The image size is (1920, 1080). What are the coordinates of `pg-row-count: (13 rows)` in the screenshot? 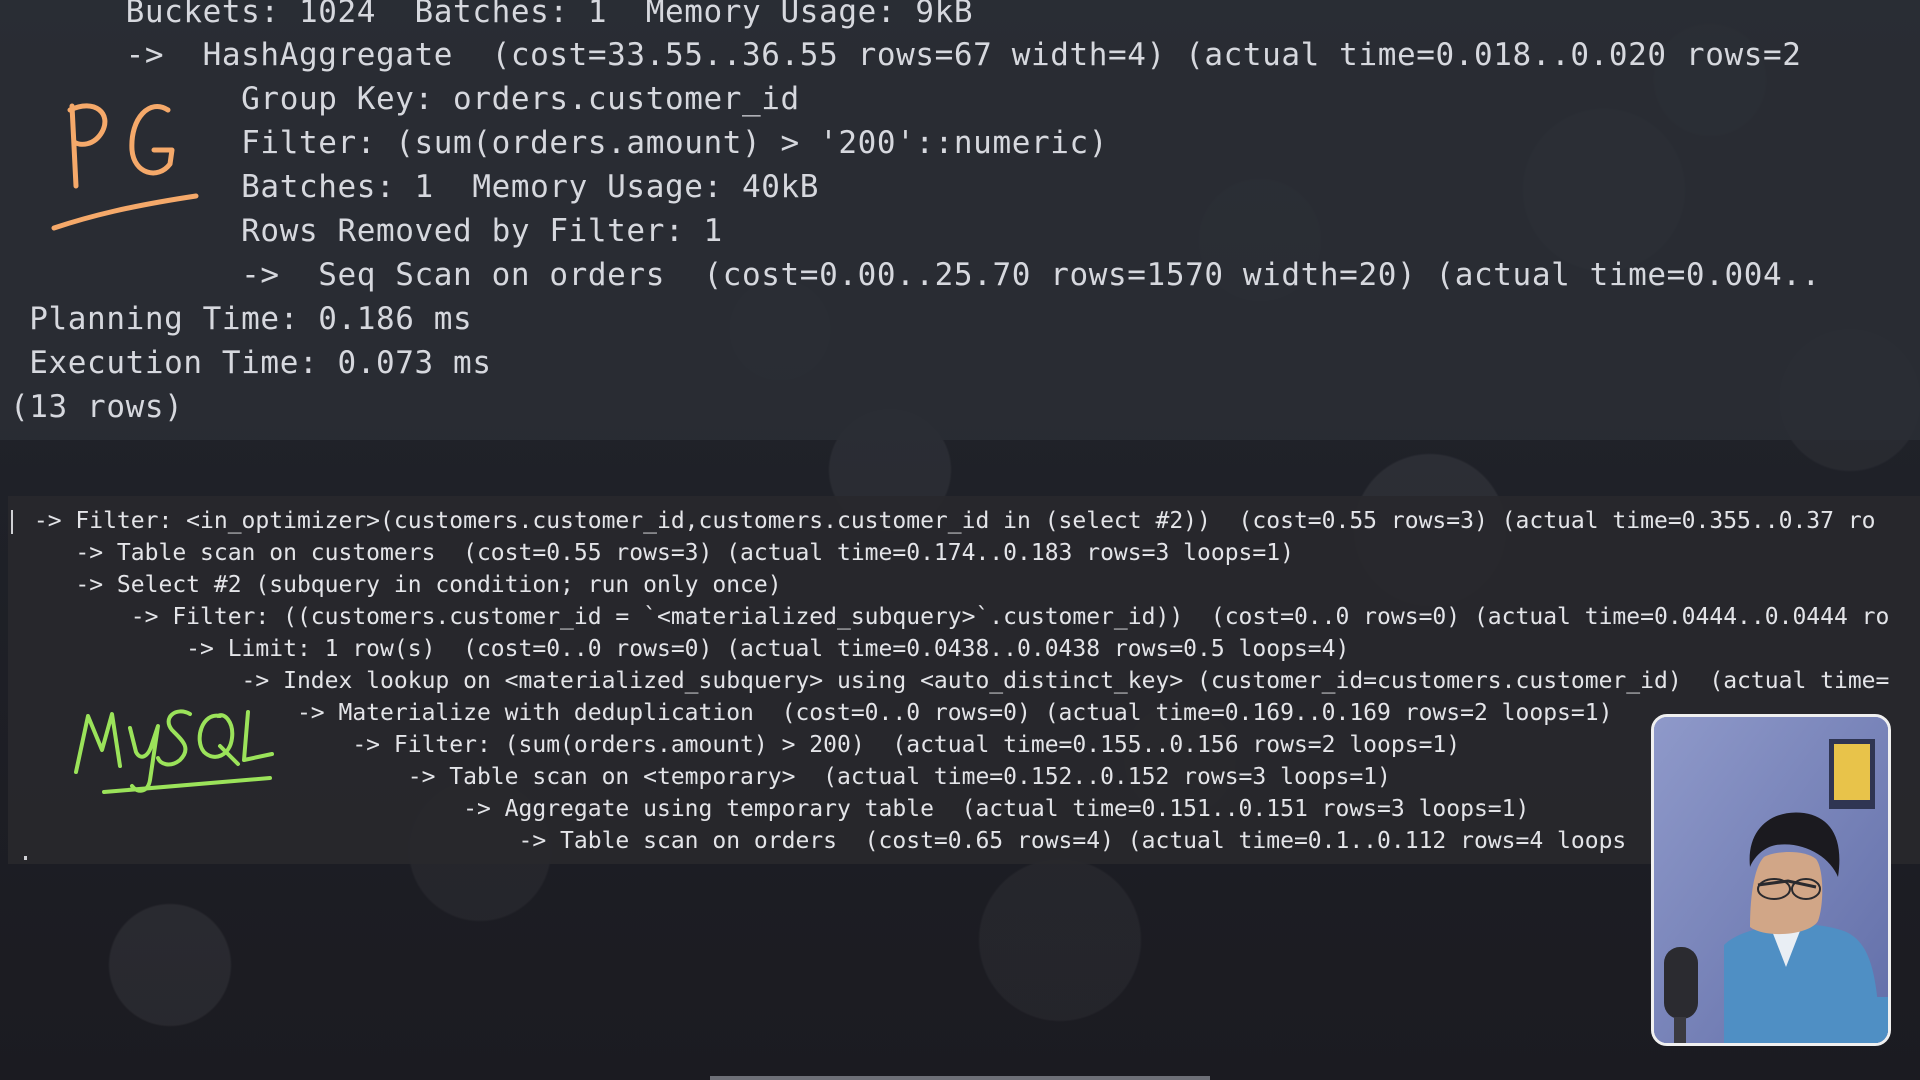 It's located at (97, 407).